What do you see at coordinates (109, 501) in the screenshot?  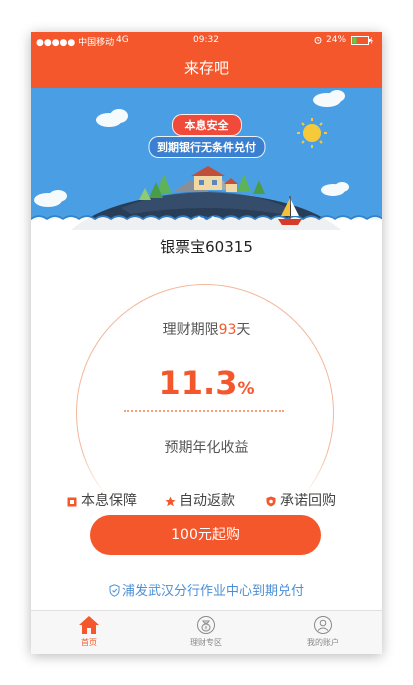 I see `feature-label: 本息保障` at bounding box center [109, 501].